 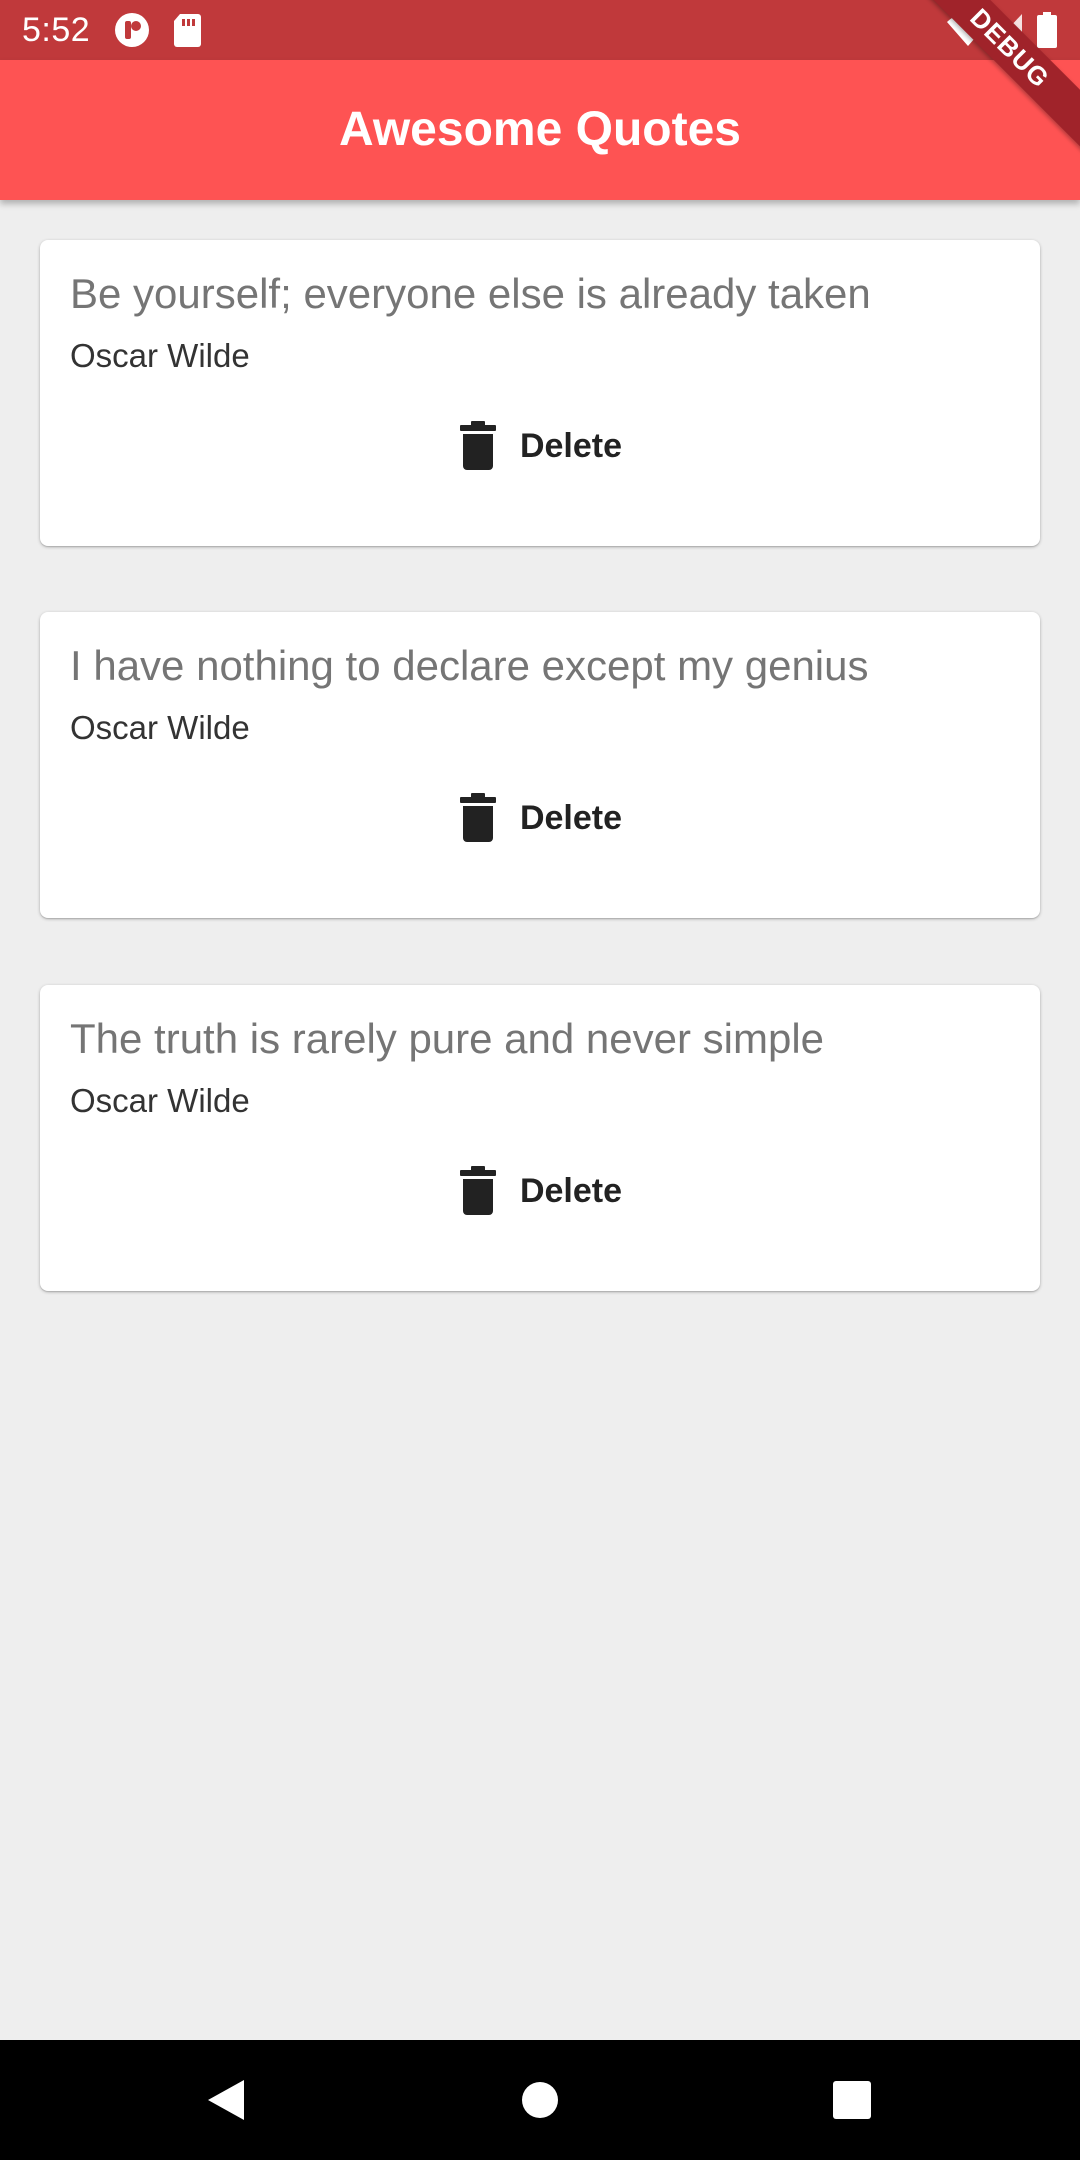 I want to click on back-icon, so click(x=226, y=2100).